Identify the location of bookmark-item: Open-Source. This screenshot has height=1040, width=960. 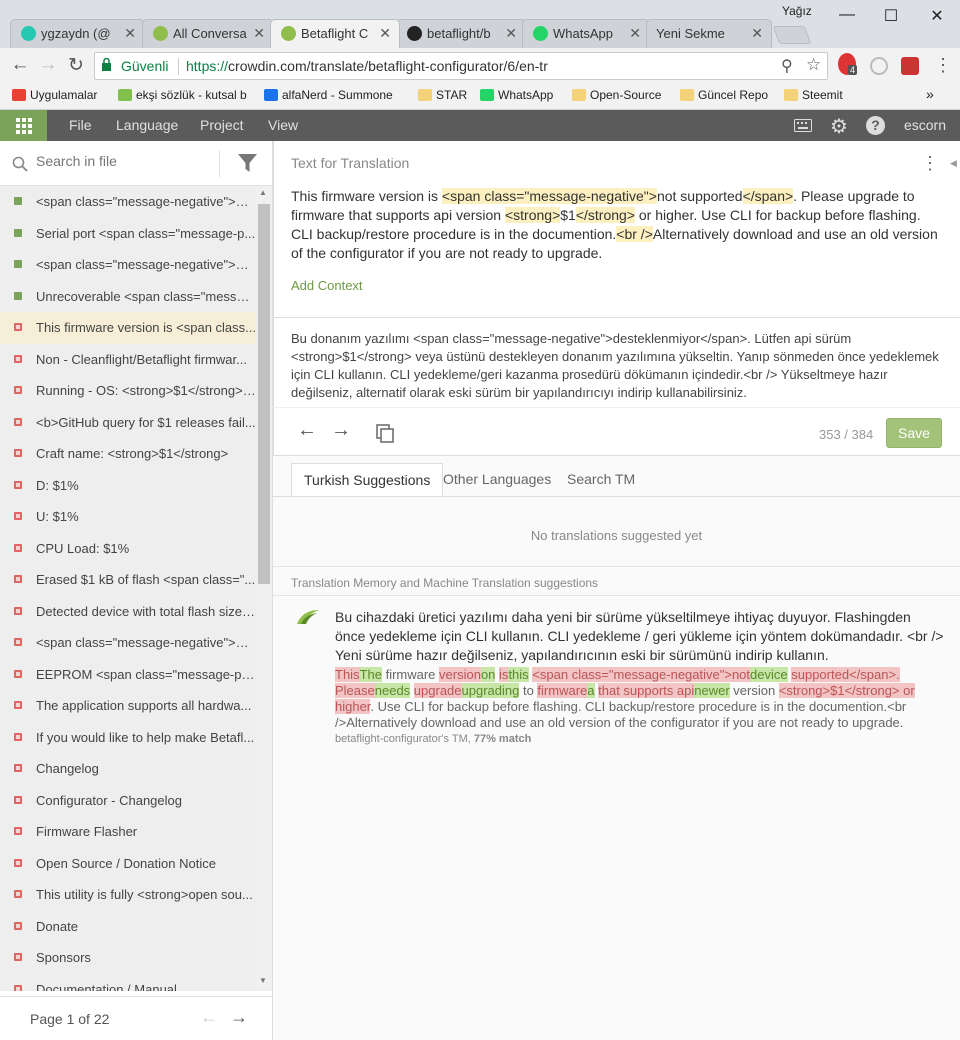
(616, 95).